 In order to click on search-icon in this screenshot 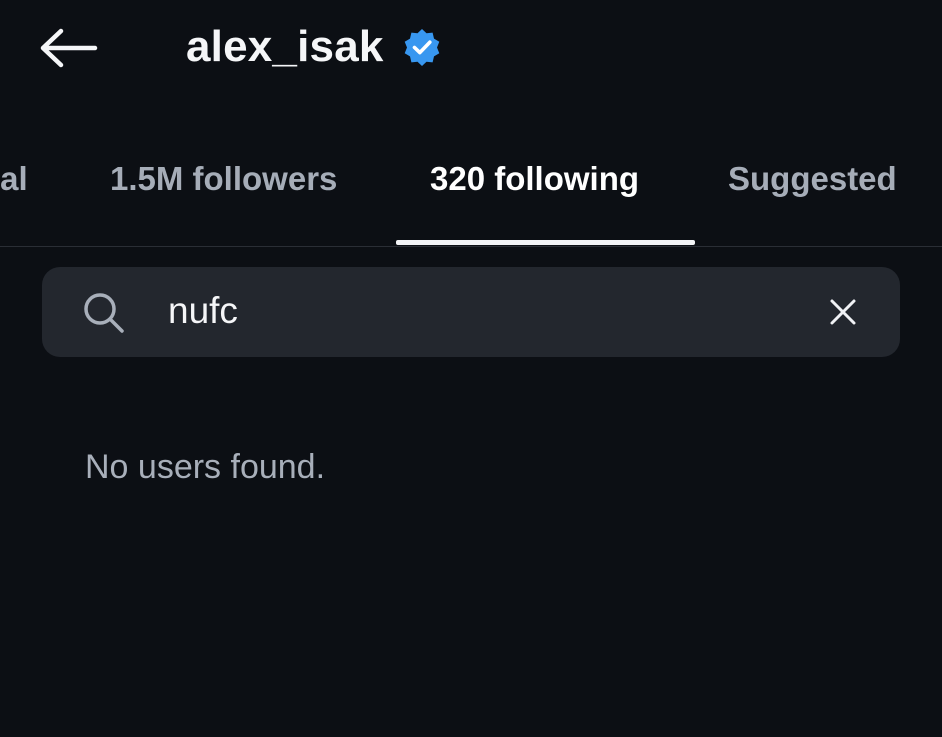, I will do `click(104, 313)`.